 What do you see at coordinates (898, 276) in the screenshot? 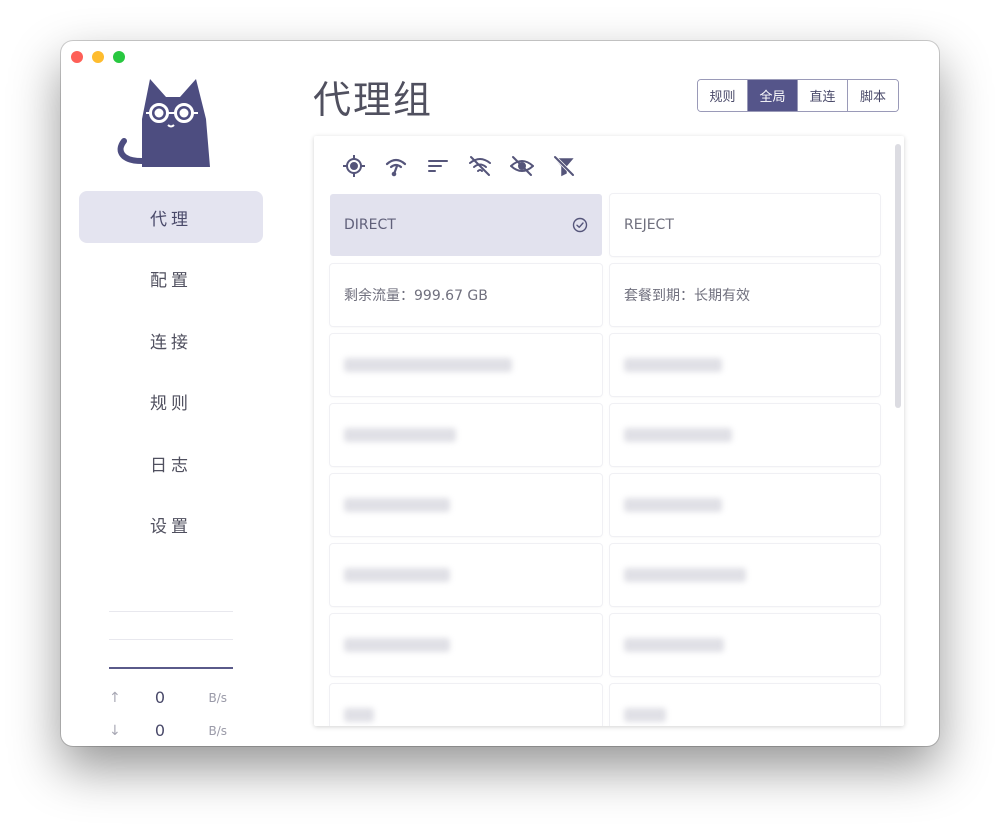
I see `scrollbar` at bounding box center [898, 276].